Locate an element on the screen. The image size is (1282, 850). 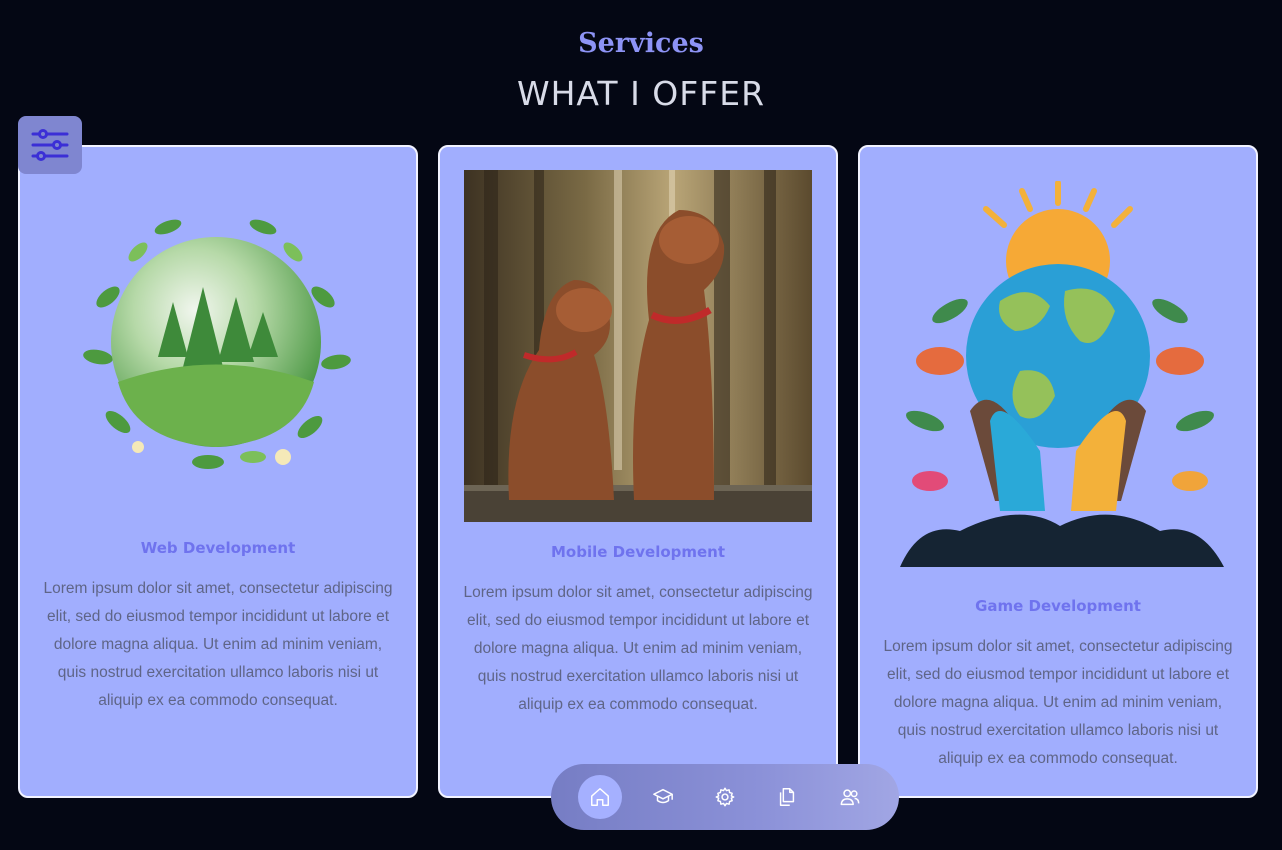
section-title: WHAT I OFFER is located at coordinates (641, 93).